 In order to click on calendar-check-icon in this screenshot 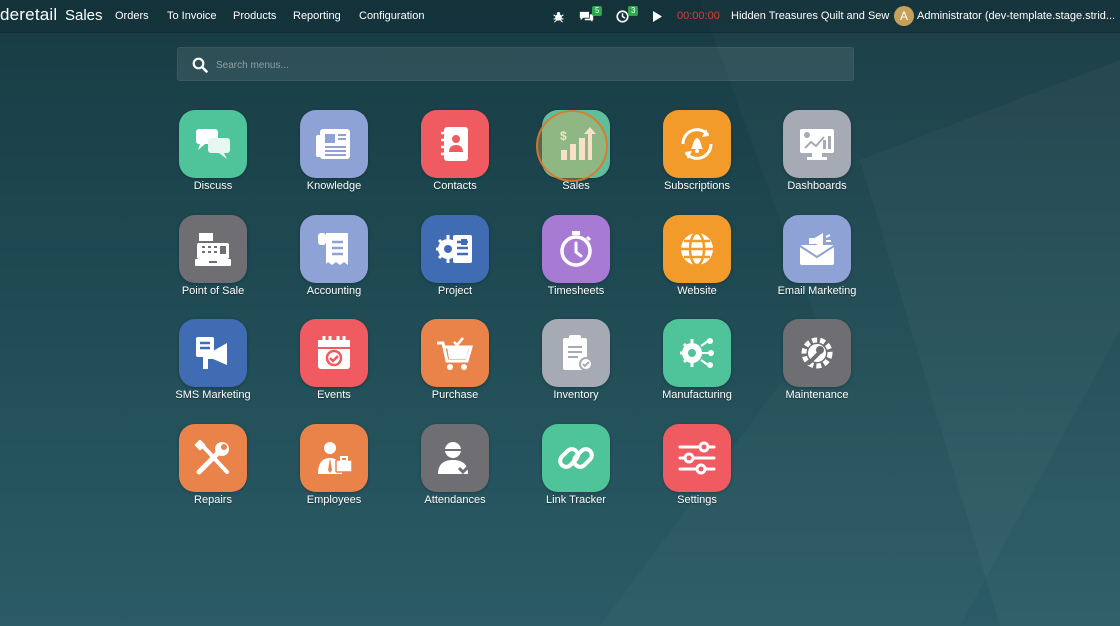, I will do `click(334, 352)`.